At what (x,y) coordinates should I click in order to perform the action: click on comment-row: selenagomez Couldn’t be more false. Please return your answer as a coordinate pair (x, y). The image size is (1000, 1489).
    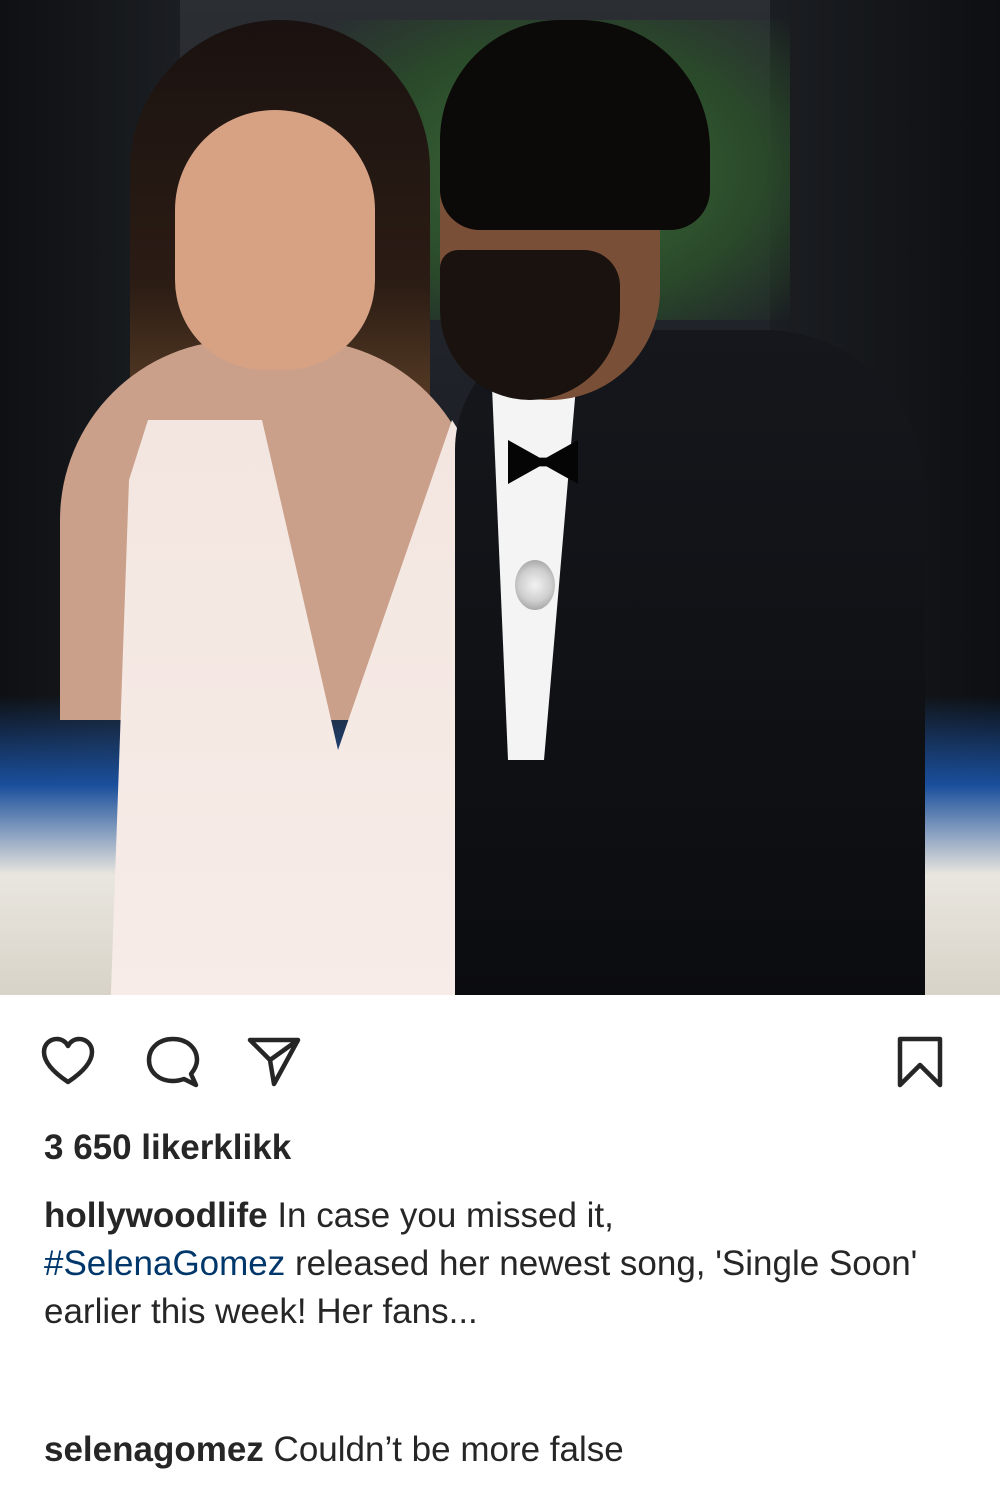
    Looking at the image, I should click on (494, 1450).